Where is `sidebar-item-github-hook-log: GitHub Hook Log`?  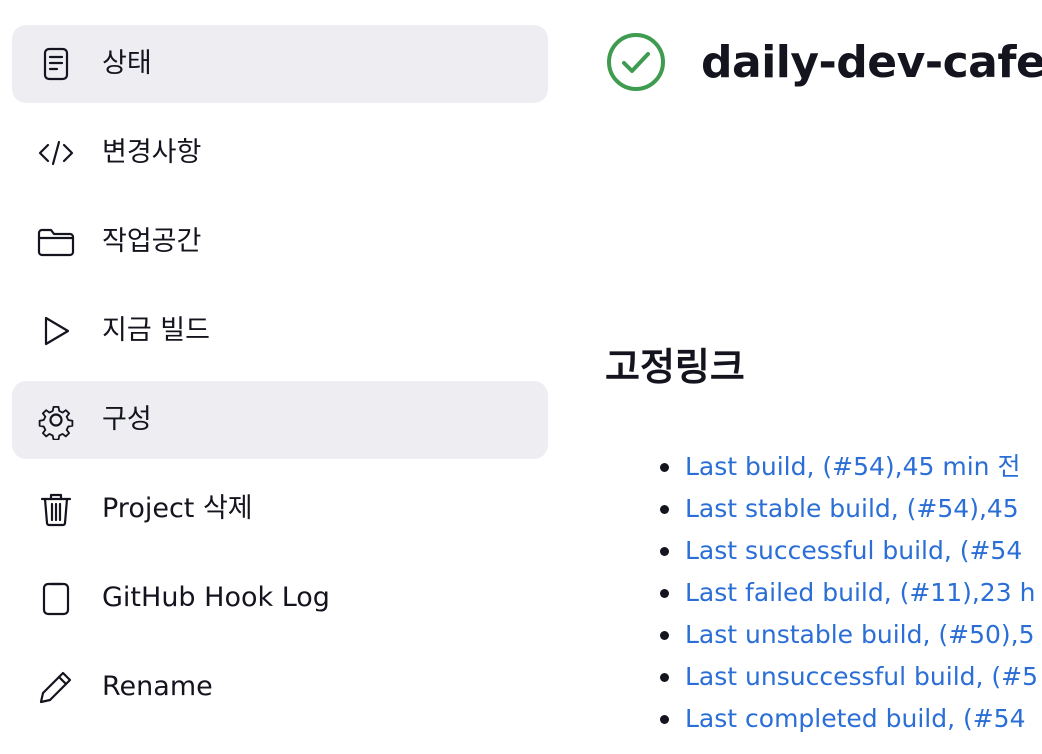 sidebar-item-github-hook-log: GitHub Hook Log is located at coordinates (280, 598).